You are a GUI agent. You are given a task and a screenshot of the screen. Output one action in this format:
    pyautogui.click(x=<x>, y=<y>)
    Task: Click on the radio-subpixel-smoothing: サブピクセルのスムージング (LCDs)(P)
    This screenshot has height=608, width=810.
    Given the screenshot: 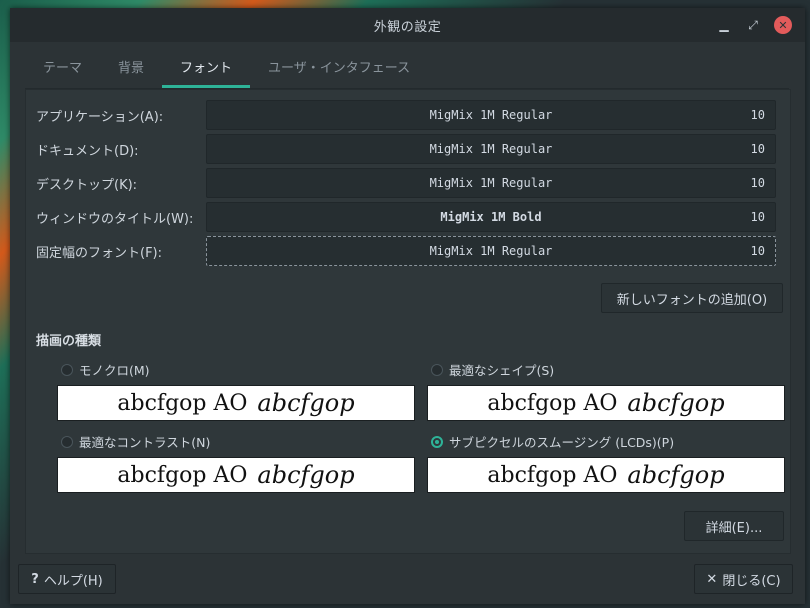 What is the action you would take?
    pyautogui.click(x=552, y=441)
    